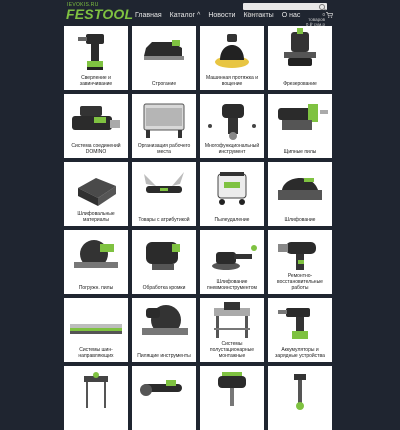  I want to click on category-card: Машинная протяжка и вощение, so click(232, 58).